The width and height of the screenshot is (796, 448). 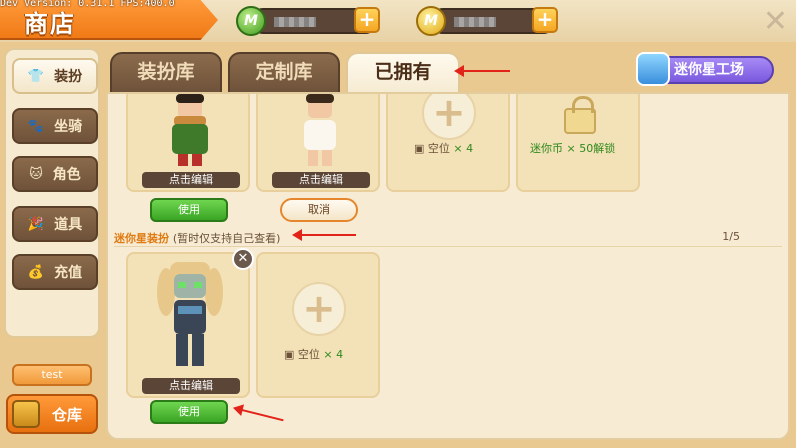 I want to click on remove-icon: ✕, so click(x=243, y=259).